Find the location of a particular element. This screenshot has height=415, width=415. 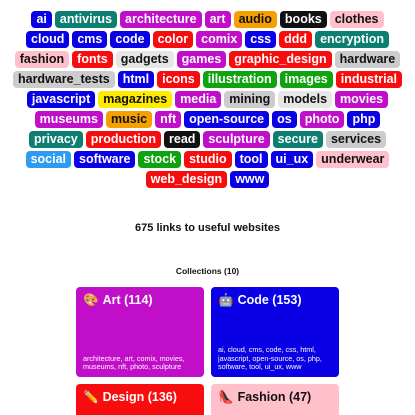

tag-javascript: javascript is located at coordinates (61, 99).